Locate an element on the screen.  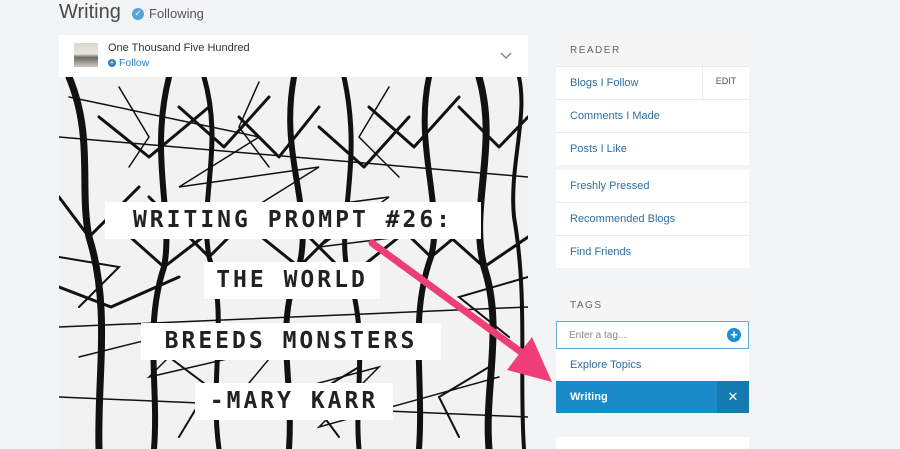
prompt-line-3: BREEDS MONSTERS is located at coordinates (291, 341).